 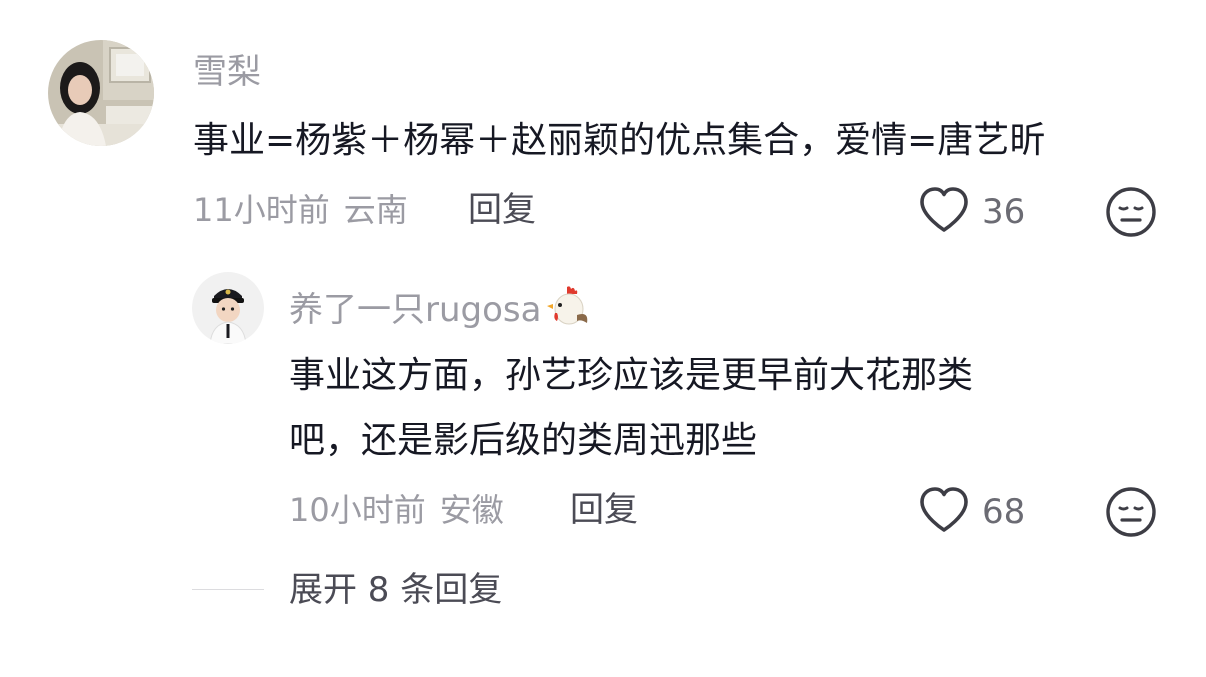 What do you see at coordinates (568, 311) in the screenshot?
I see `rooster-emoji-icon` at bounding box center [568, 311].